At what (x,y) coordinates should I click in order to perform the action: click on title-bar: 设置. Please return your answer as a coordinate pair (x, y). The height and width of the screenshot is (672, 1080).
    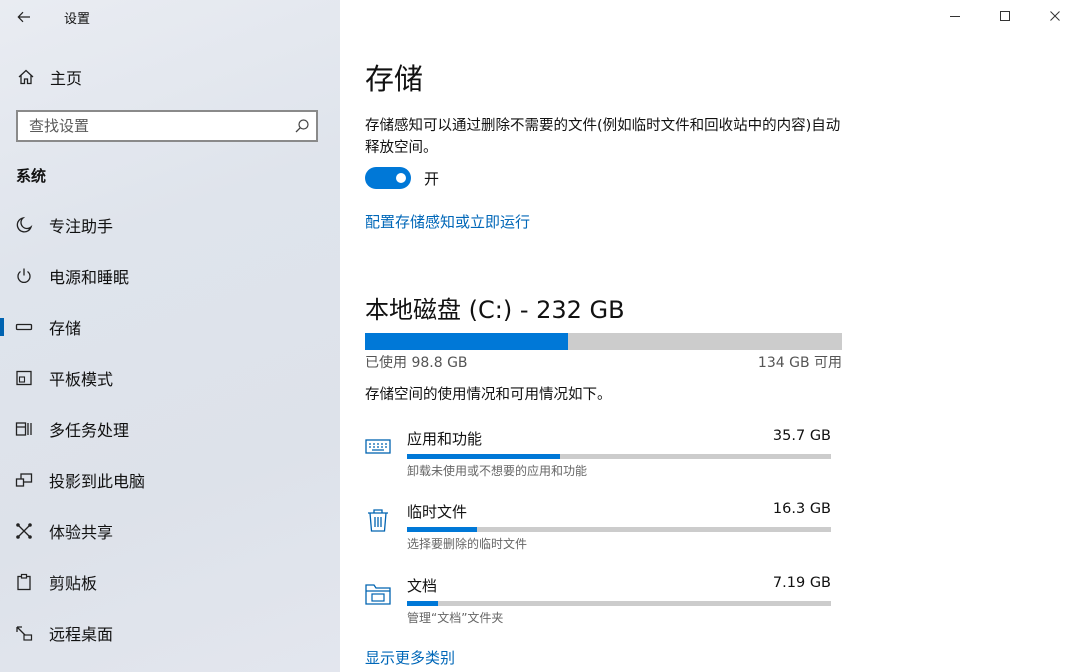
    Looking at the image, I should click on (170, 17).